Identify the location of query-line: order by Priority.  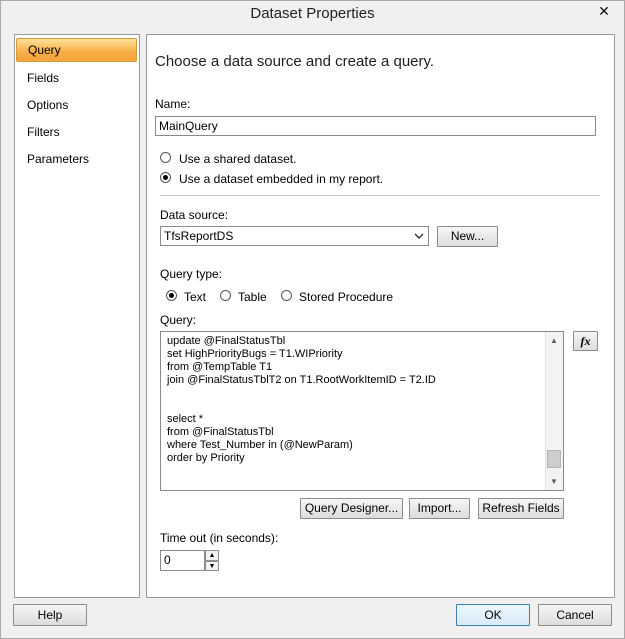
(206, 458).